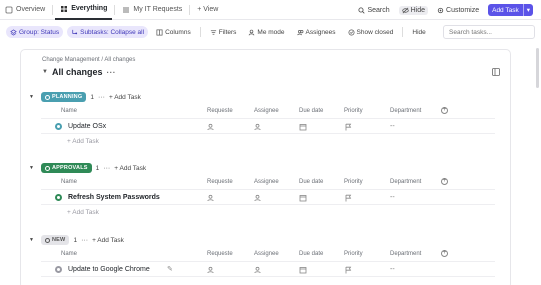  Describe the element at coordinates (351, 32) in the screenshot. I see `check-circle-icon` at that location.